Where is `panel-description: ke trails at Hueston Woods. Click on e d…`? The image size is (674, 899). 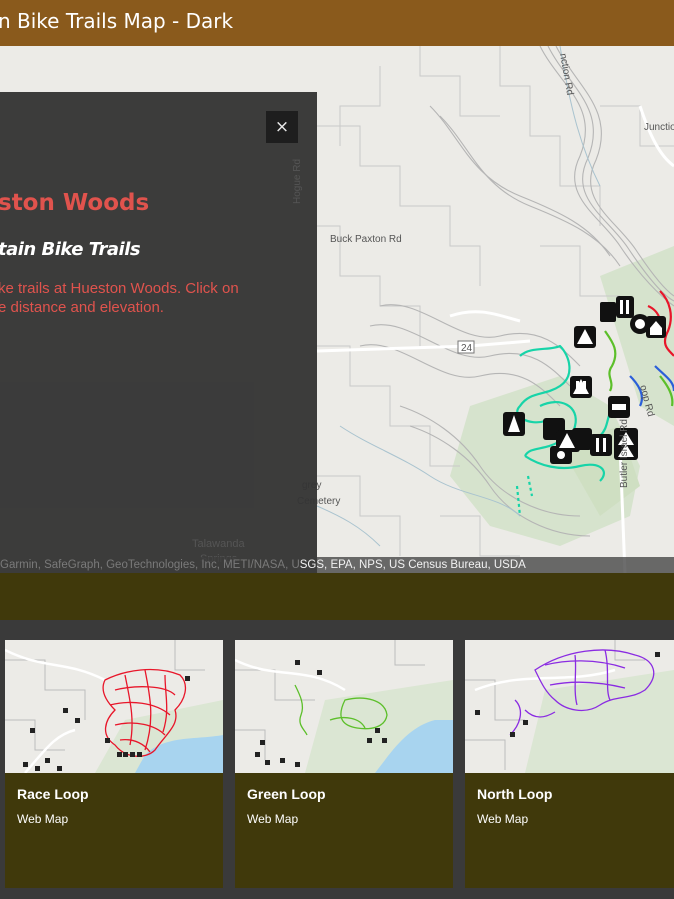 panel-description: ke trails at Hueston Woods. Click on e d… is located at coordinates (119, 298).